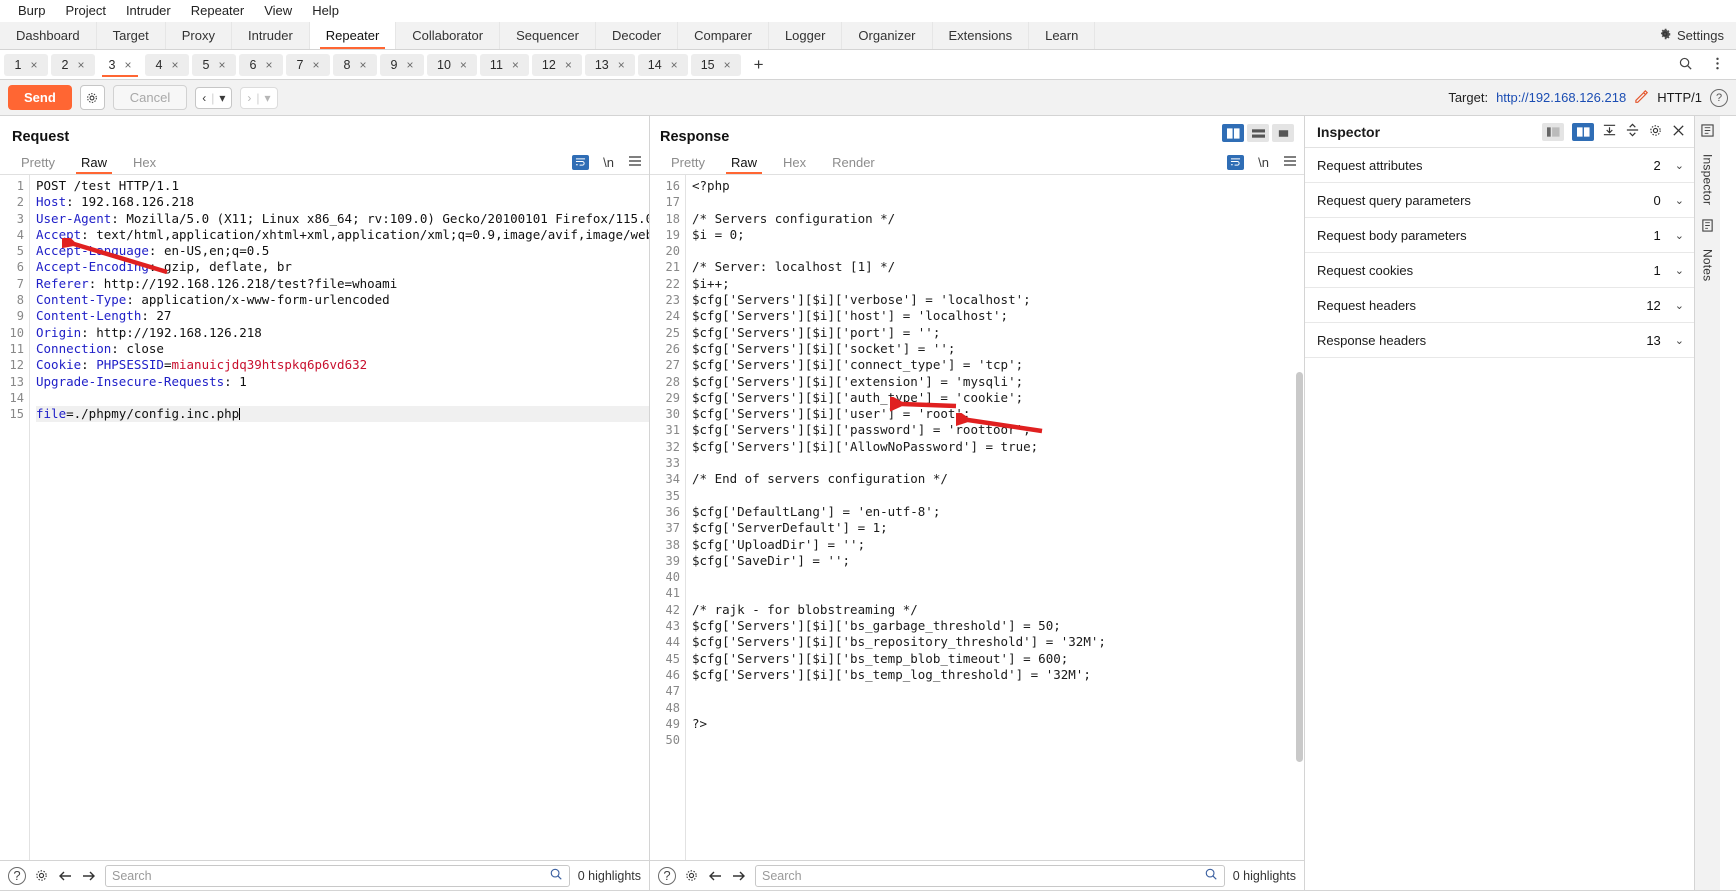 This screenshot has width=1736, height=892. Describe the element at coordinates (794, 162) in the screenshot. I see `response-tab-hex: Hex` at that location.